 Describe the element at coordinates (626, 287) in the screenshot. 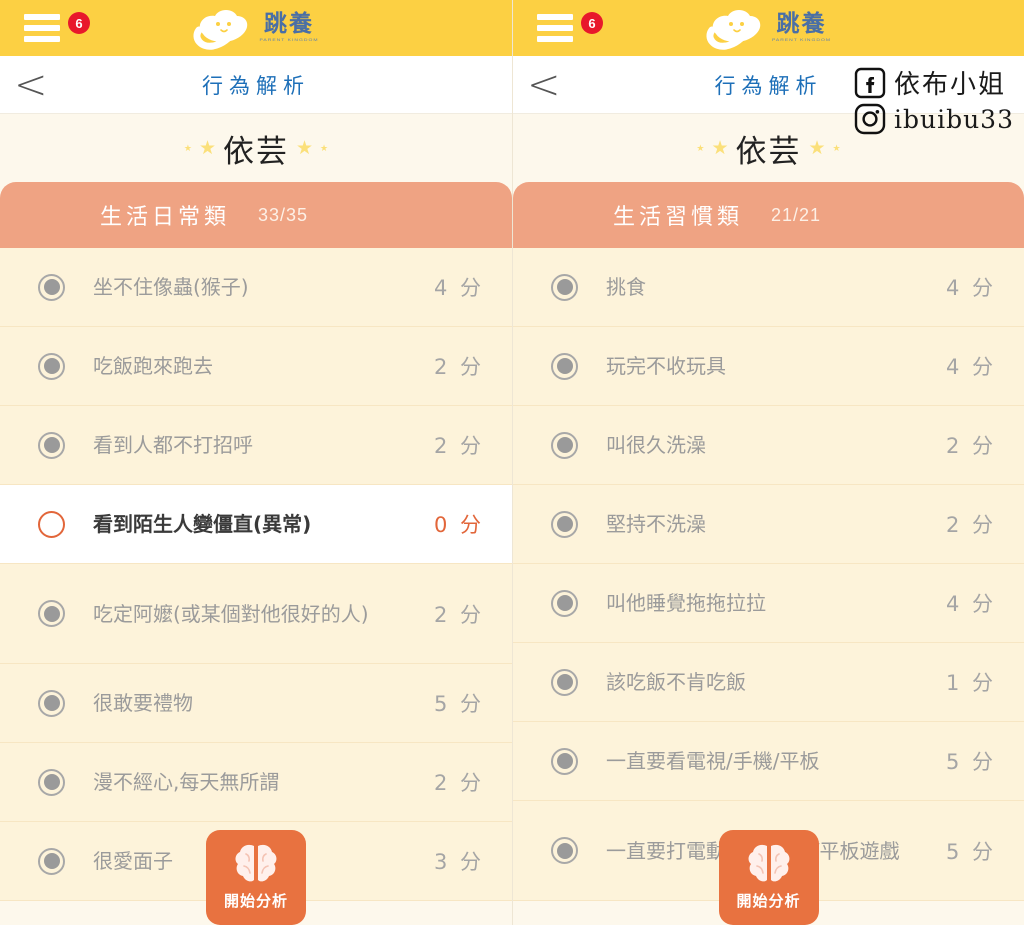

I see `behavior-label: 挑食` at that location.